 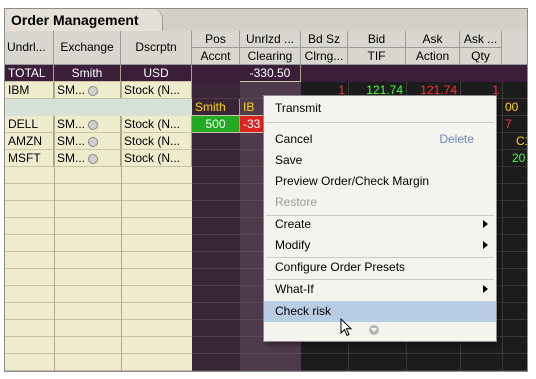 I want to click on mouse-cursor-icon, so click(x=346, y=327).